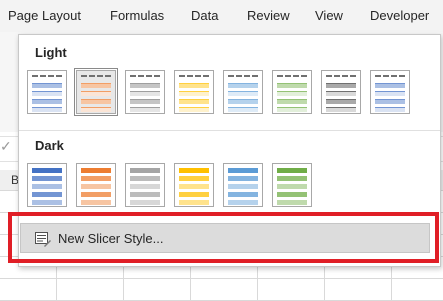  Describe the element at coordinates (329, 15) in the screenshot. I see `tab-view: View` at that location.